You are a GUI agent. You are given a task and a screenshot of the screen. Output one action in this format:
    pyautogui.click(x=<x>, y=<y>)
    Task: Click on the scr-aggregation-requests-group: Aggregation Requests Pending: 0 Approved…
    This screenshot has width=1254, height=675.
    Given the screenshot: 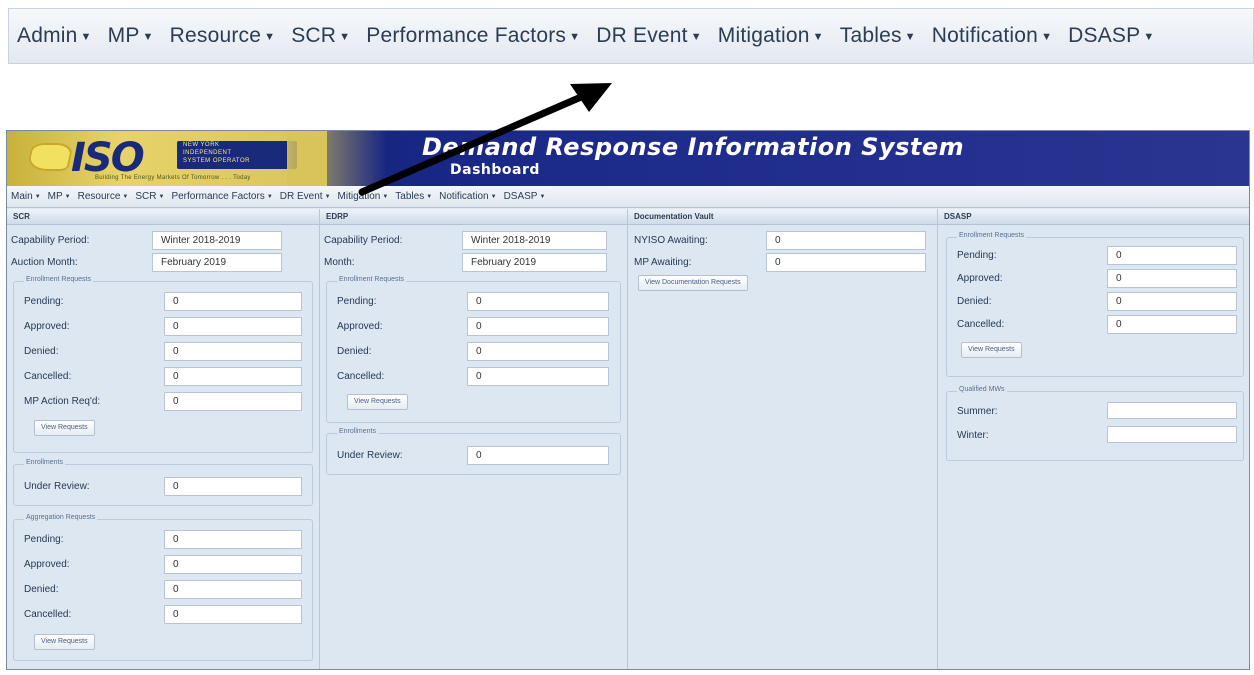 What is the action you would take?
    pyautogui.click(x=163, y=587)
    